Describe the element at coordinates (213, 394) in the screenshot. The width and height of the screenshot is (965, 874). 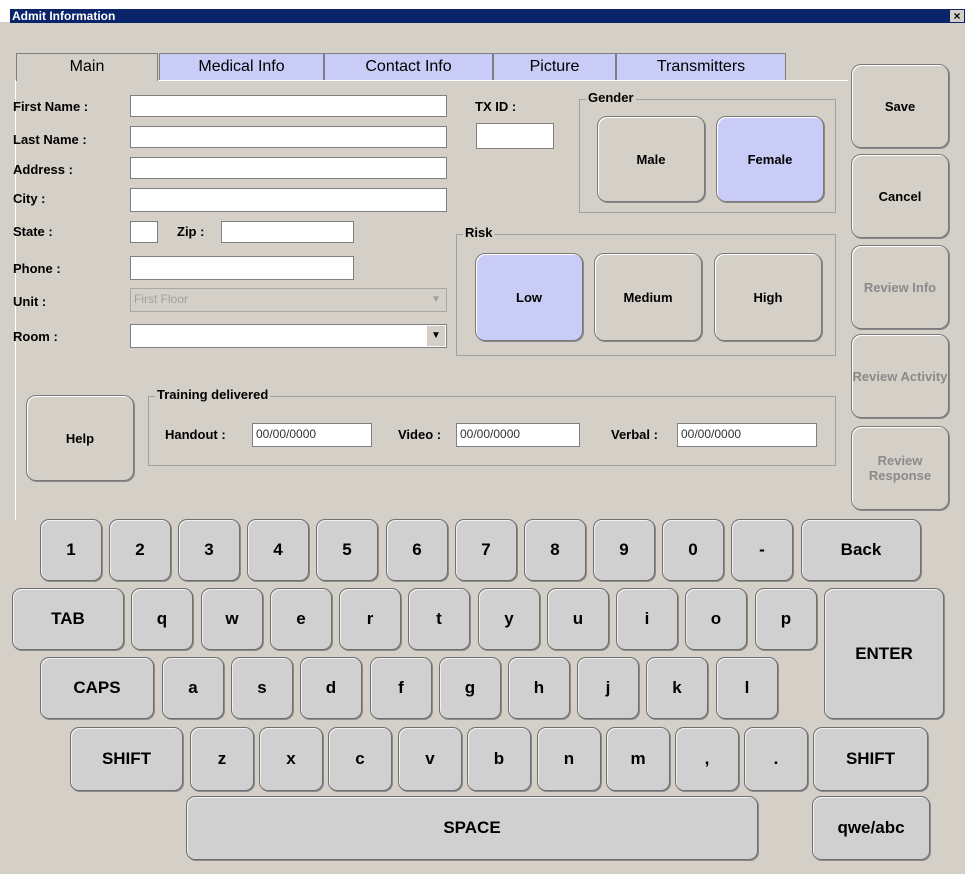
I see `training-title: Training delivered` at that location.